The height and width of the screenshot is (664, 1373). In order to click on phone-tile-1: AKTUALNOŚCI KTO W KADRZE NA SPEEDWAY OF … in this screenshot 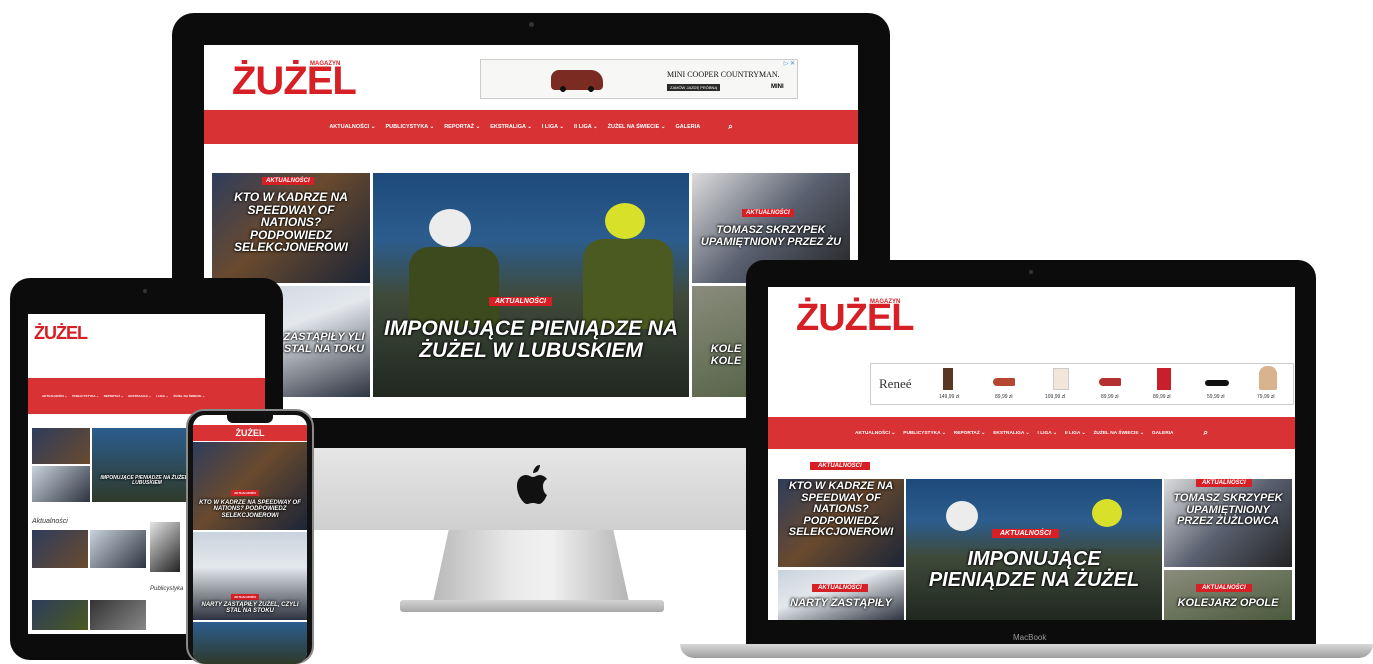, I will do `click(250, 486)`.